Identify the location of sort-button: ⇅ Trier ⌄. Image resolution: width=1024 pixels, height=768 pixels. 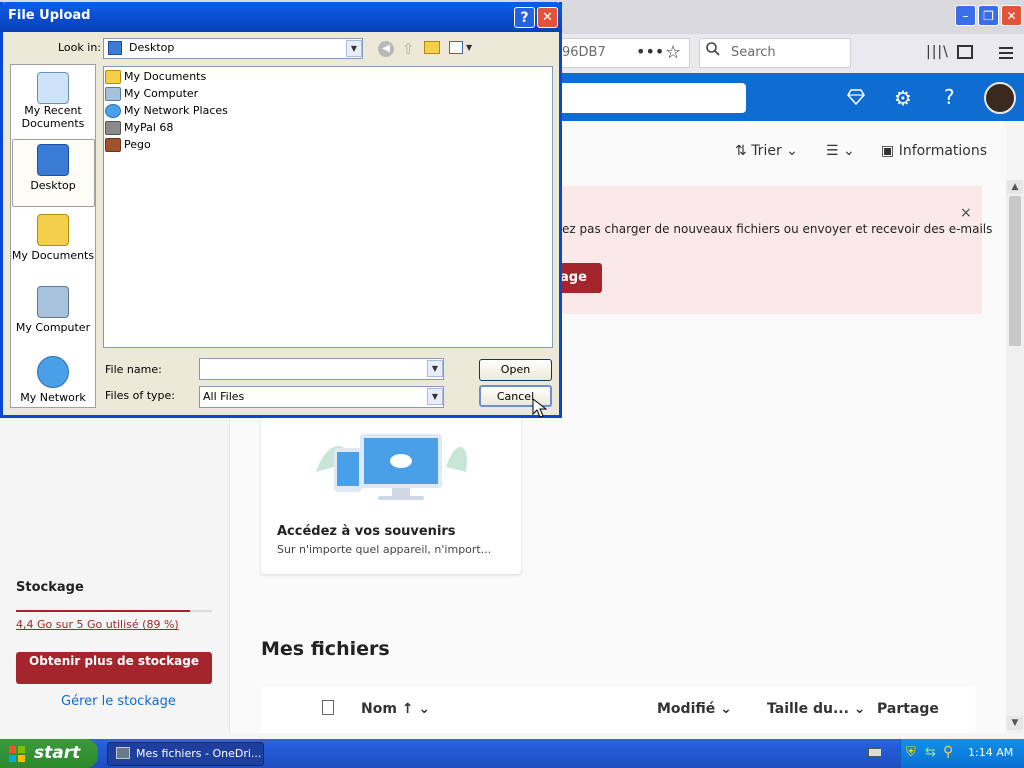
(766, 151).